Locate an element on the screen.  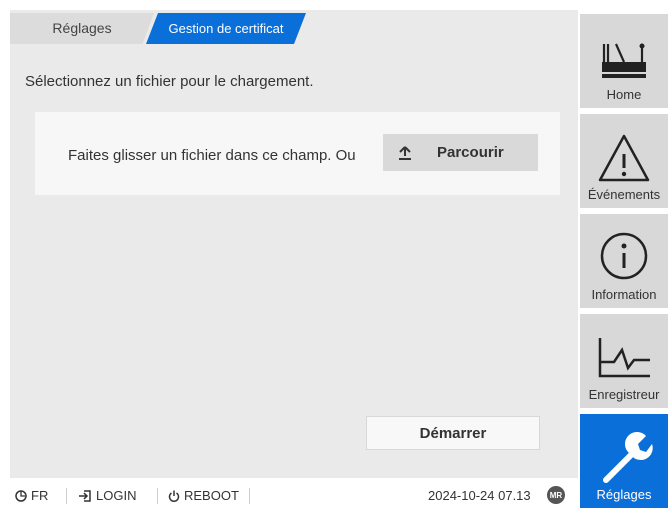
breadcrumb-tabs: Réglages Gestion de certificat is located at coordinates (294, 27).